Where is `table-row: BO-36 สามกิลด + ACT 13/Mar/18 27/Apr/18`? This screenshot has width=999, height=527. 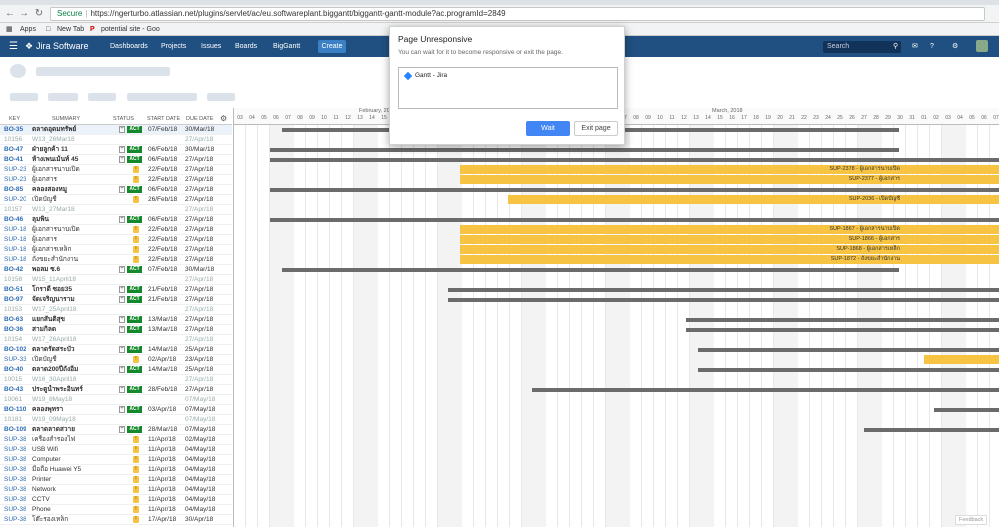 table-row: BO-36 สามกิลด + ACT 13/Mar/18 27/Apr/18 is located at coordinates (116, 330).